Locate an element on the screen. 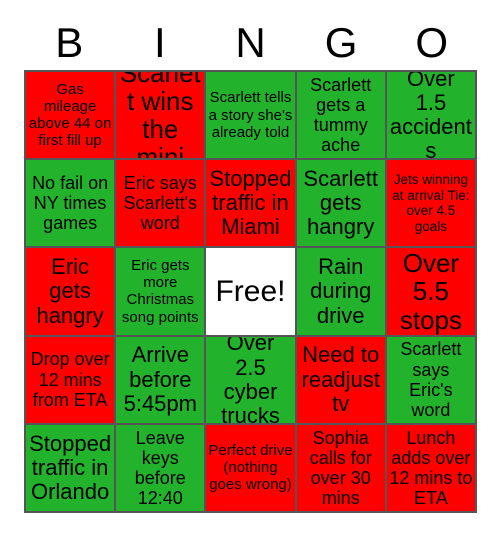 The image size is (500, 544). bingo-cell-label: Lunch adds over 12 mins to ETA is located at coordinates (431, 468).